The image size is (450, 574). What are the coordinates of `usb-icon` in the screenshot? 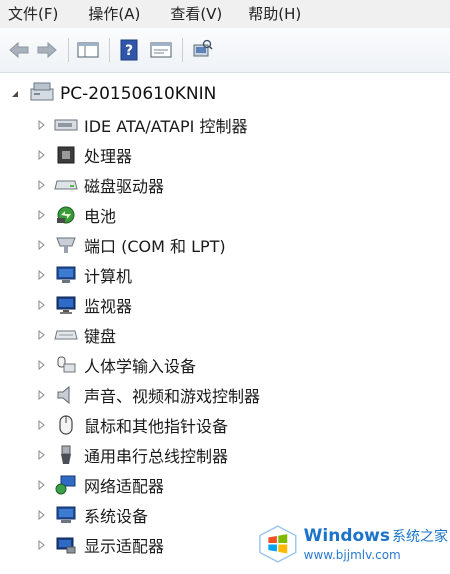 It's located at (66, 455).